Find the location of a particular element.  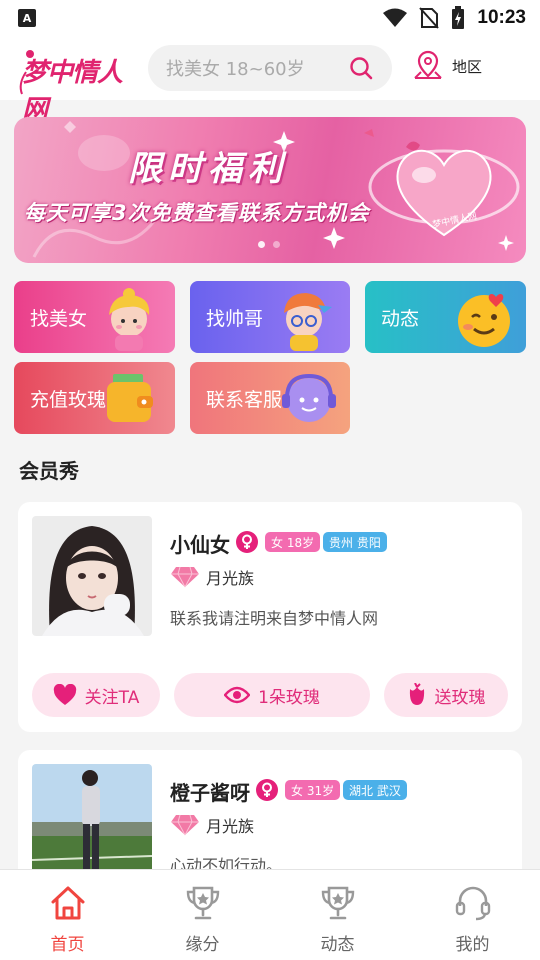

location-tag: 湖北 武汉 is located at coordinates (375, 790).